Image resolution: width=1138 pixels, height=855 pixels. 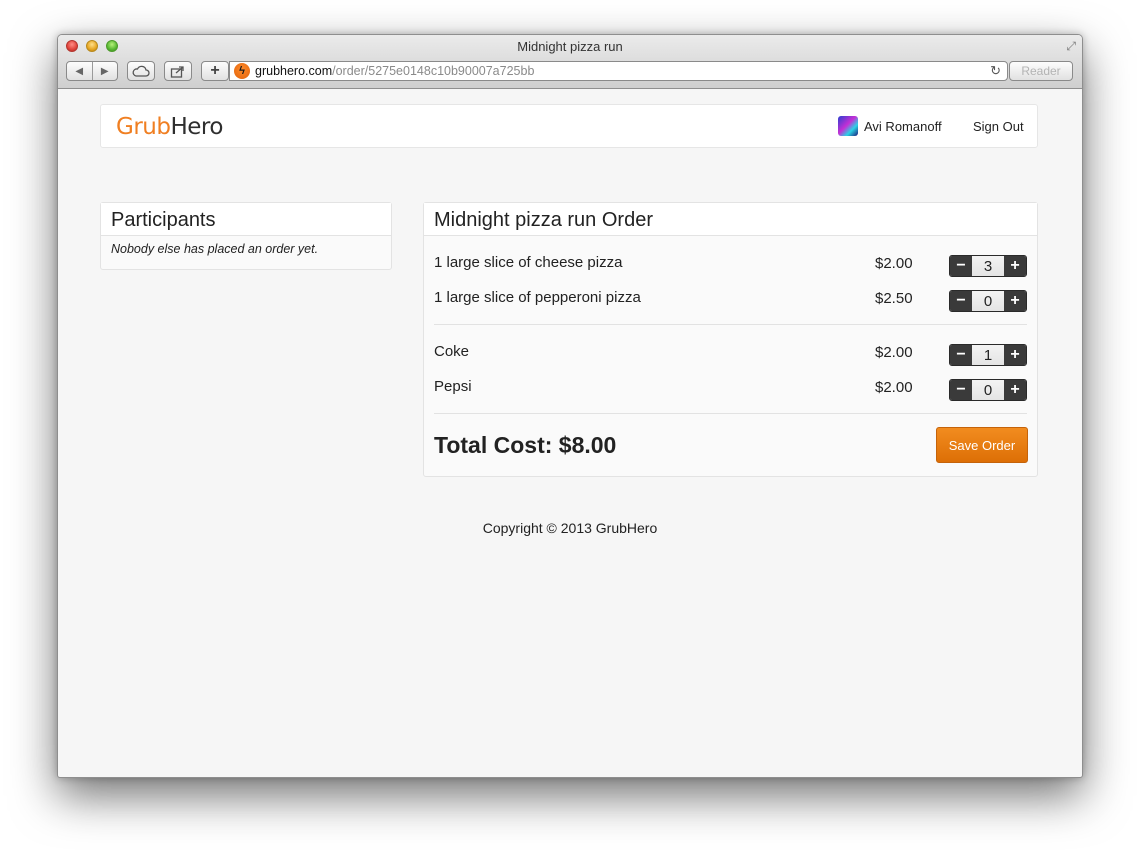 What do you see at coordinates (998, 126) in the screenshot?
I see `sign-out-link: Sign Out` at bounding box center [998, 126].